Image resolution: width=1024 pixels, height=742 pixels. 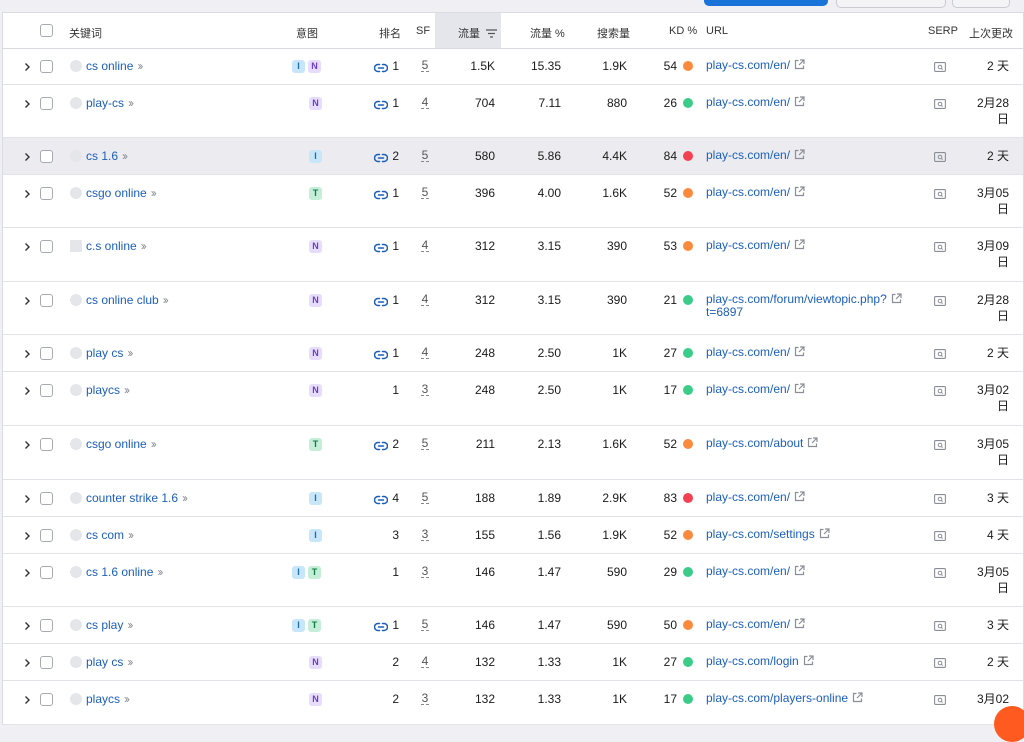 What do you see at coordinates (107, 156) in the screenshot?
I see `keyword-link: cs 1.6 ››` at bounding box center [107, 156].